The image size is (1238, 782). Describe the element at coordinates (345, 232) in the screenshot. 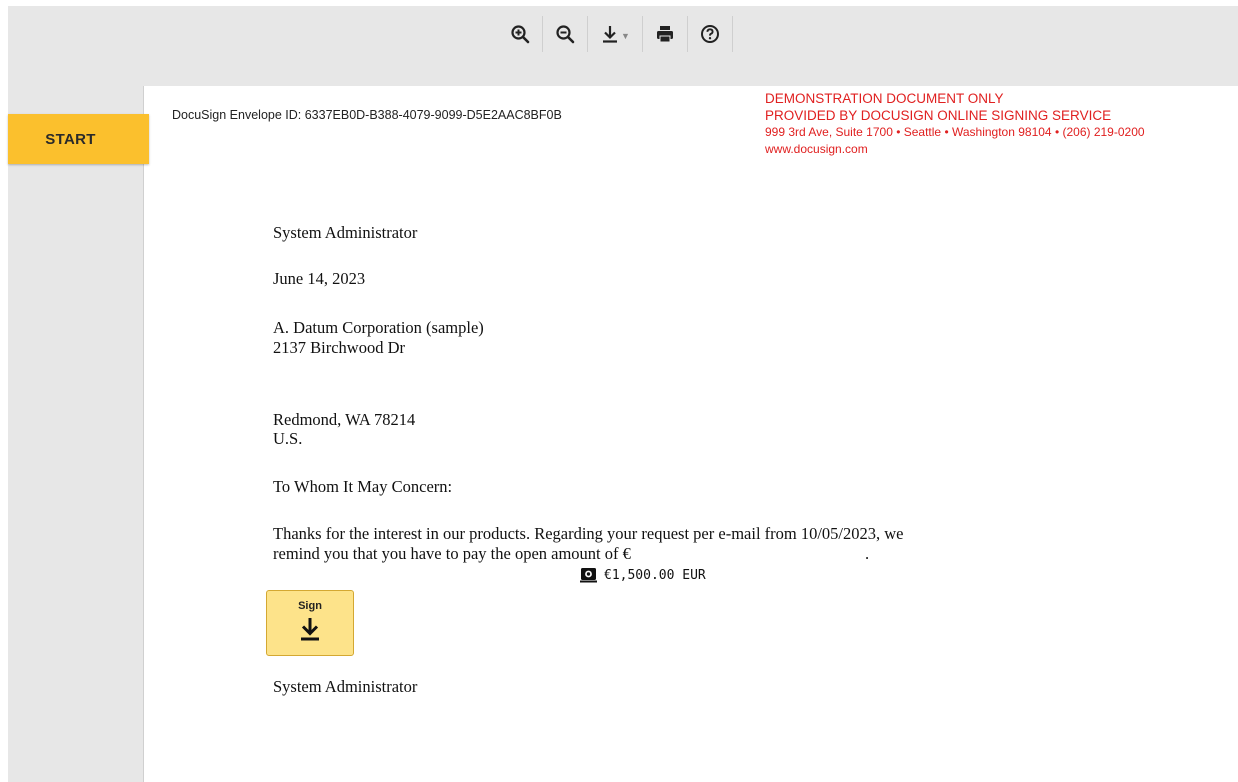

I see `letter-sender: System Administrator` at that location.